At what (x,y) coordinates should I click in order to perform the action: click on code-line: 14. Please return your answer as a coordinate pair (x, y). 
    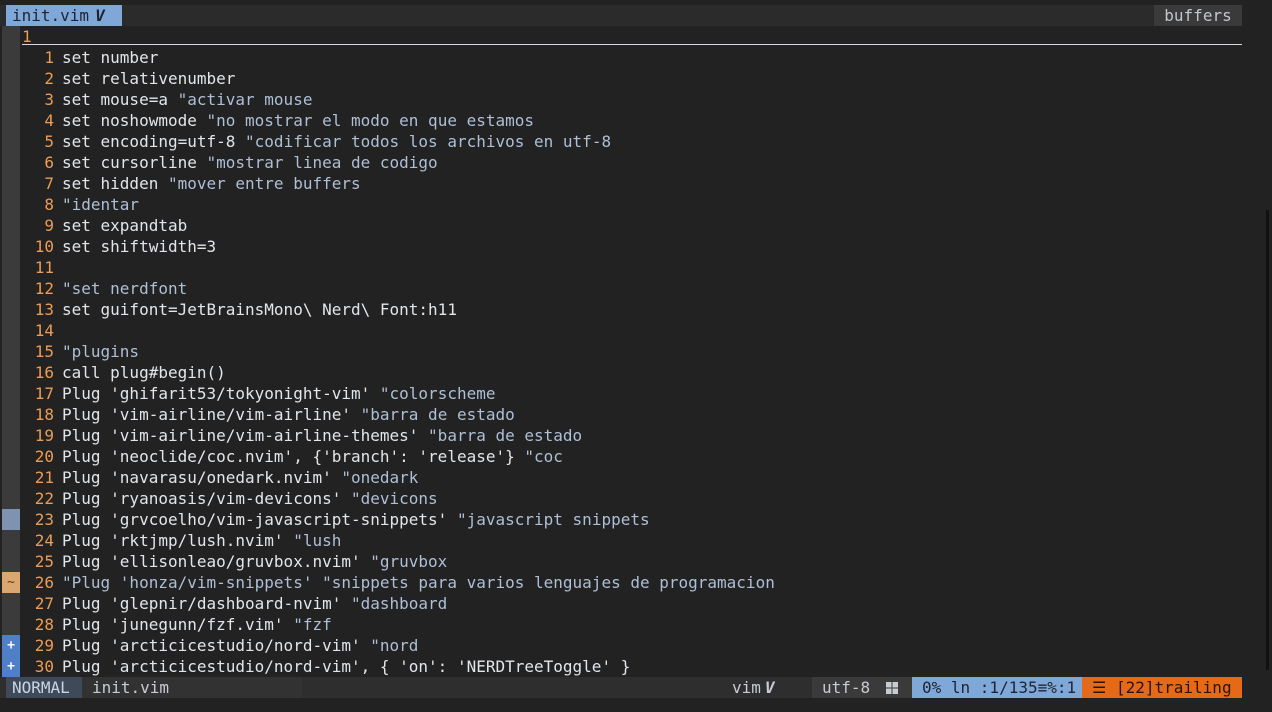
    Looking at the image, I should click on (621, 330).